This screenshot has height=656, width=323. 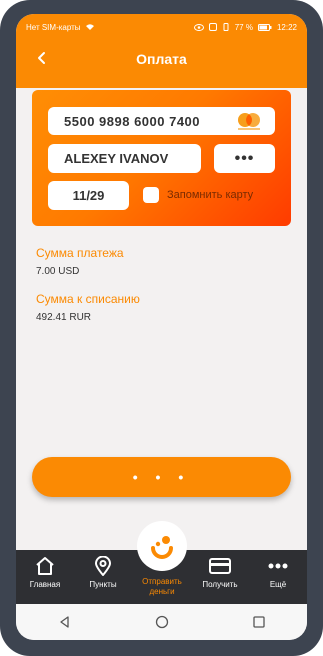 What do you see at coordinates (45, 566) in the screenshot?
I see `home-icon` at bounding box center [45, 566].